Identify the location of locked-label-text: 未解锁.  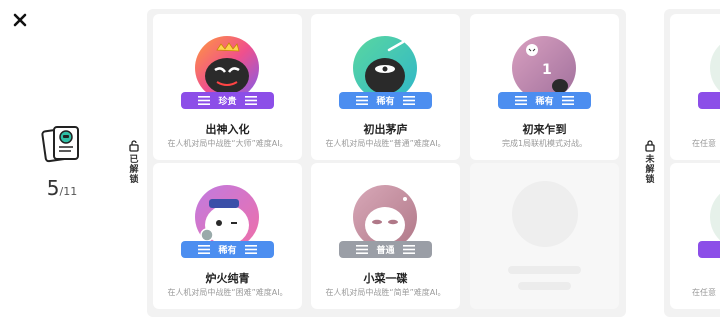
(650, 170).